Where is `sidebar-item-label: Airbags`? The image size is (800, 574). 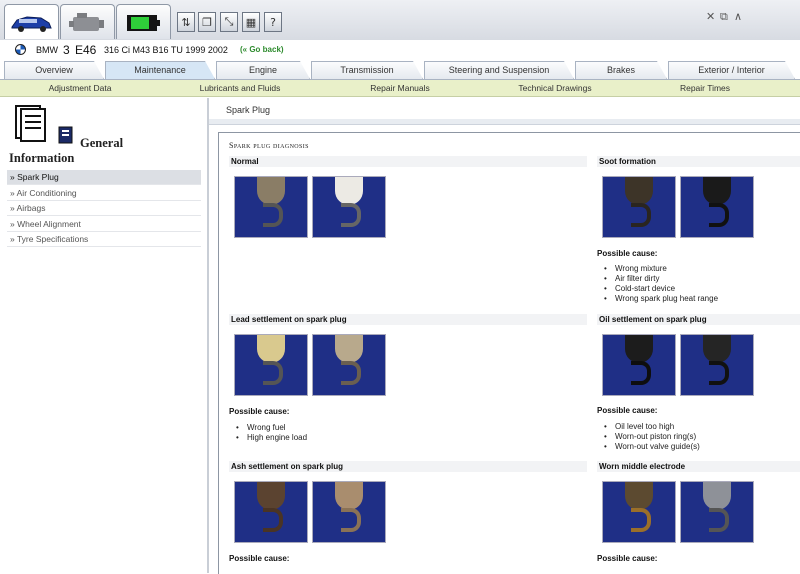
sidebar-item-label: Airbags is located at coordinates (31, 208).